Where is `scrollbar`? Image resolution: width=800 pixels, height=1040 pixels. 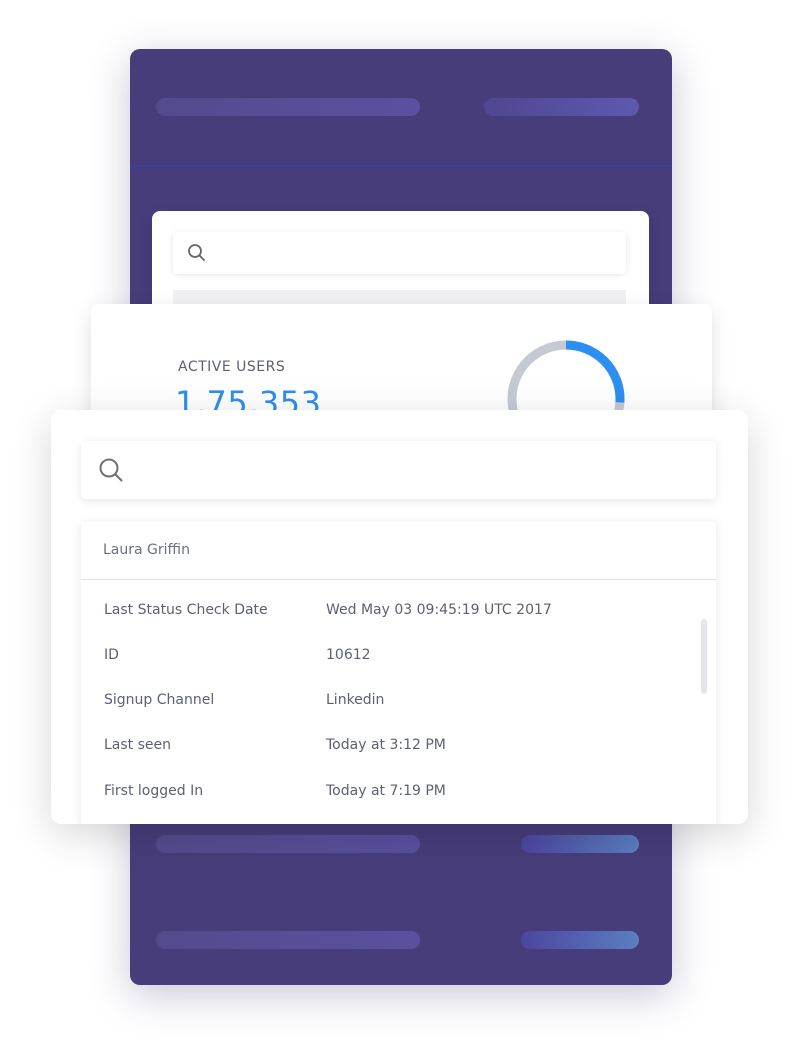
scrollbar is located at coordinates (704, 656).